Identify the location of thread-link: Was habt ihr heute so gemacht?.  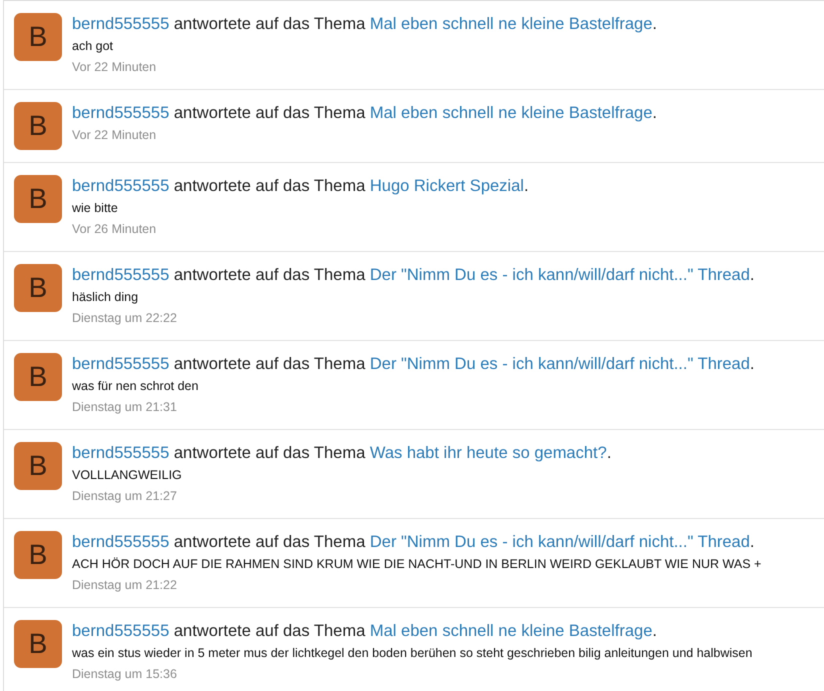
(488, 453).